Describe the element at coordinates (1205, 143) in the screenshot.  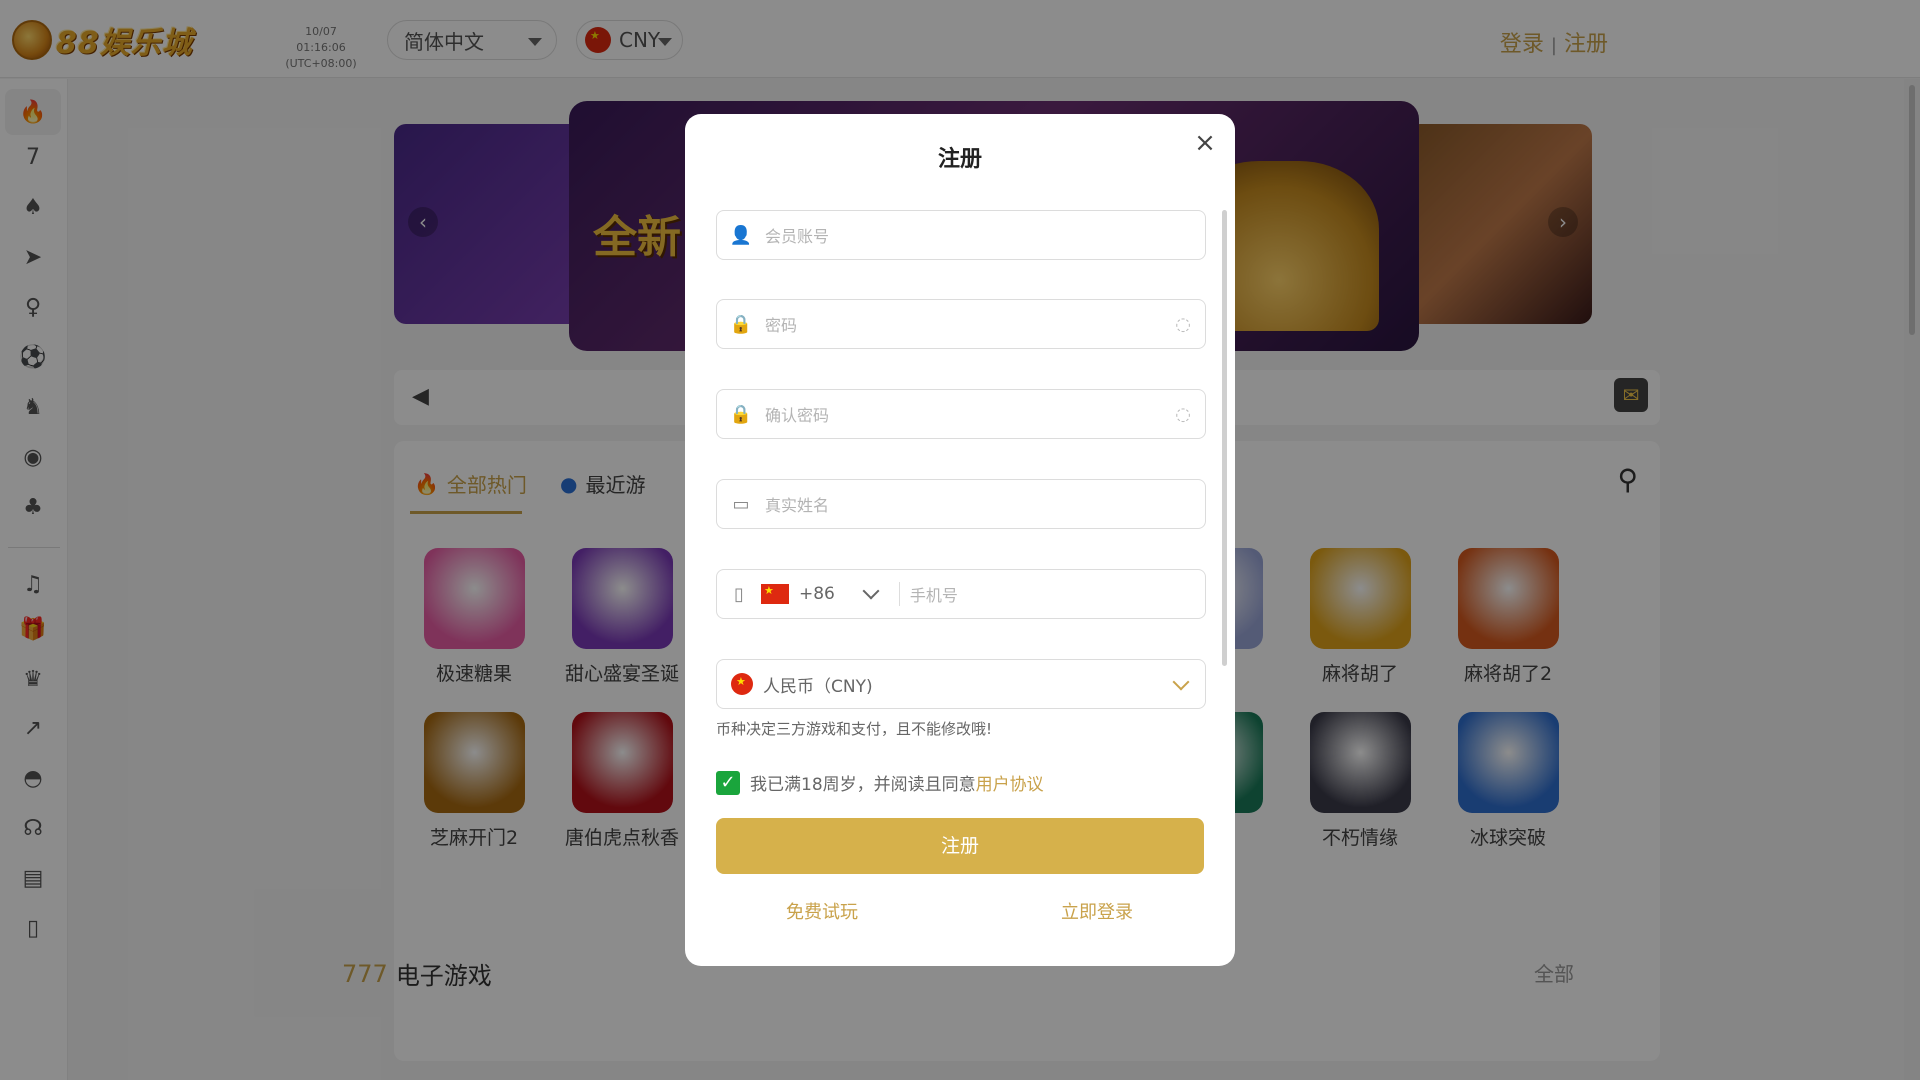
I see `close-icon: ×` at that location.